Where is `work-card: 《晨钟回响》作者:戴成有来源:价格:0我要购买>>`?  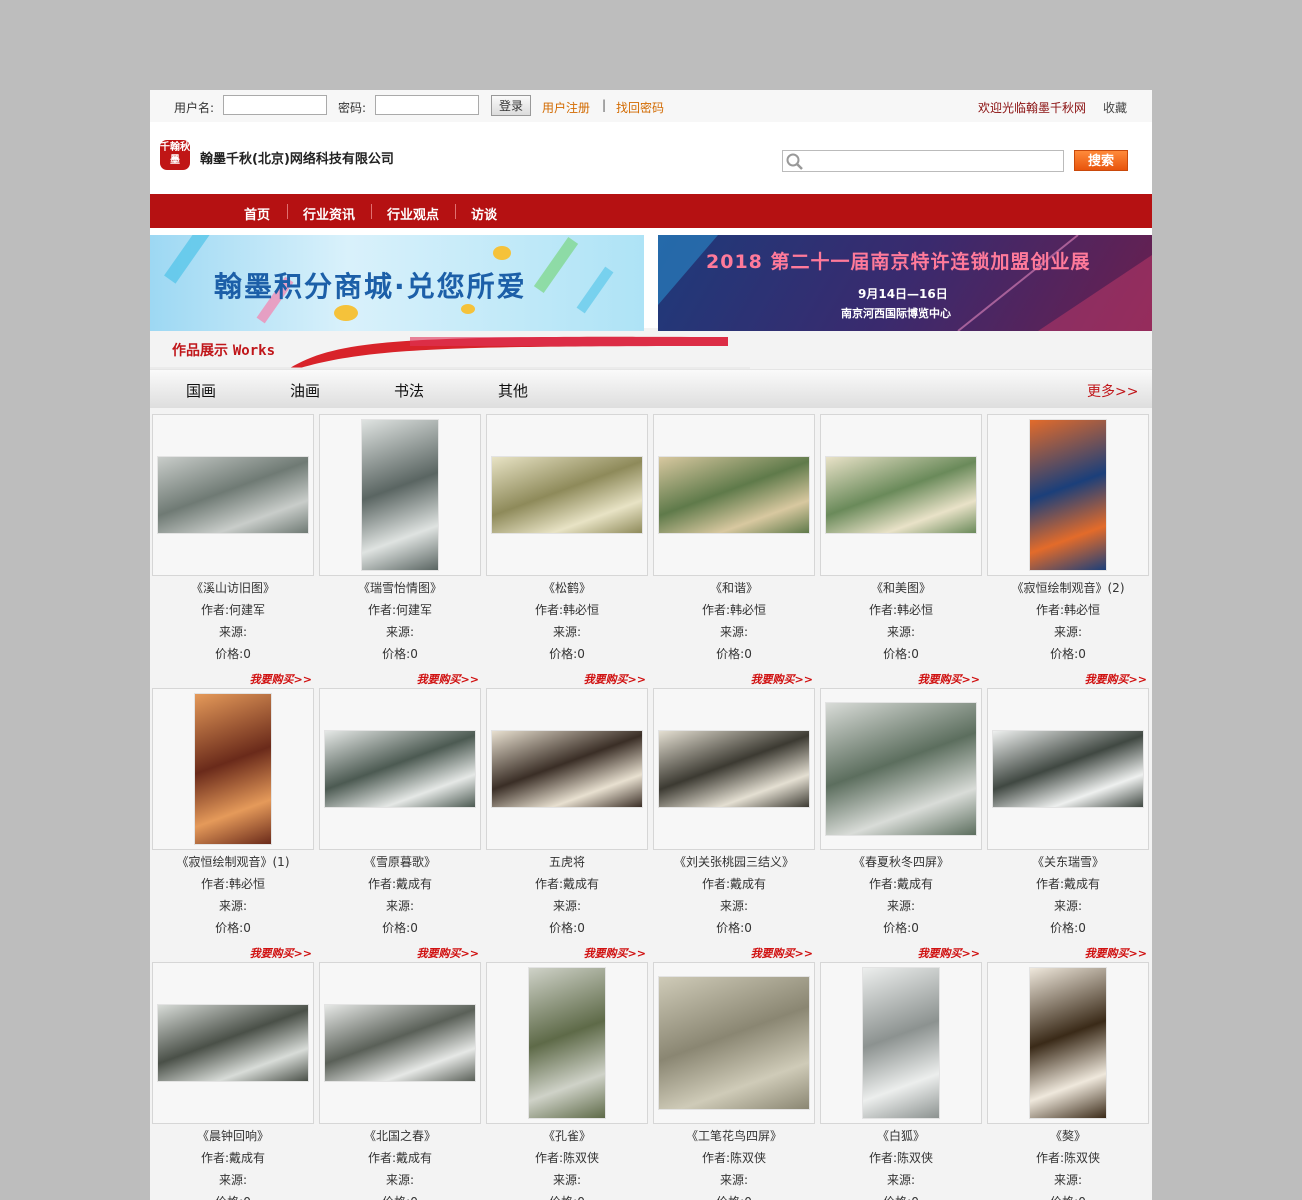
work-card: 《晨钟回响》作者:戴成有来源:价格:0我要购买>> is located at coordinates (233, 1081).